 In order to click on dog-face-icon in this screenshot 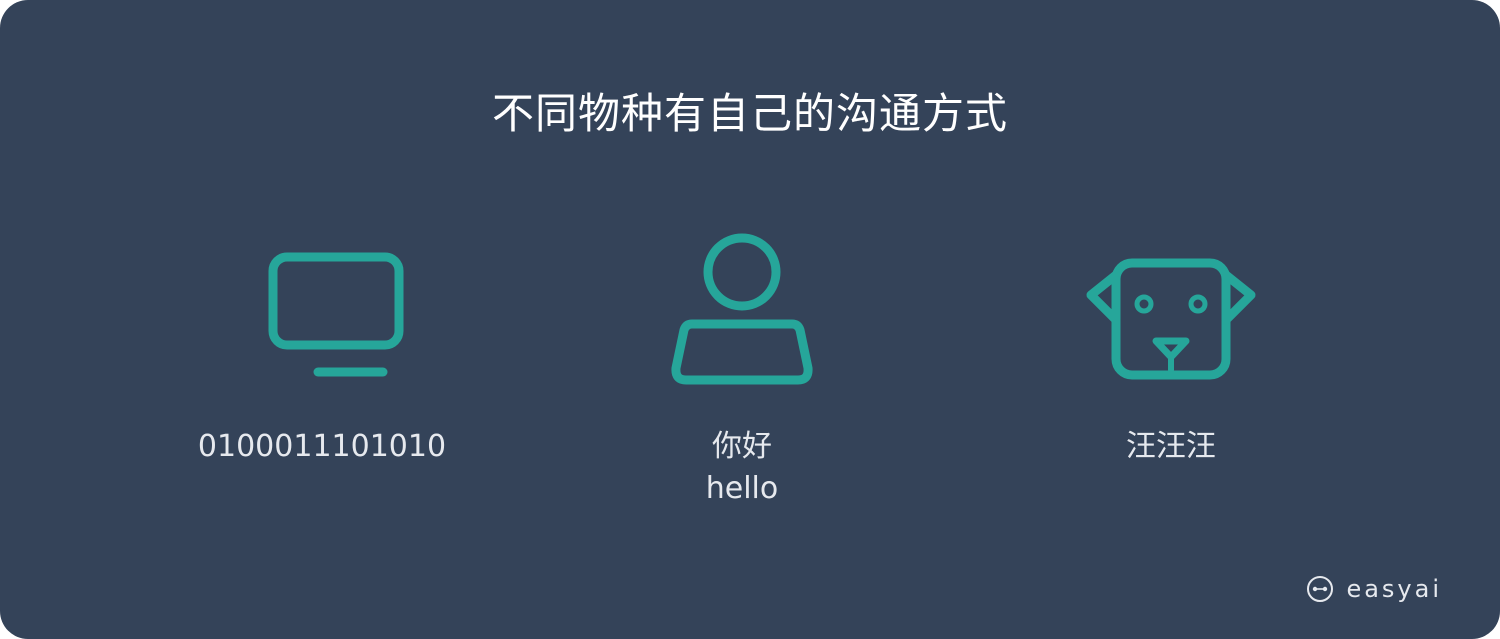, I will do `click(1171, 319)`.